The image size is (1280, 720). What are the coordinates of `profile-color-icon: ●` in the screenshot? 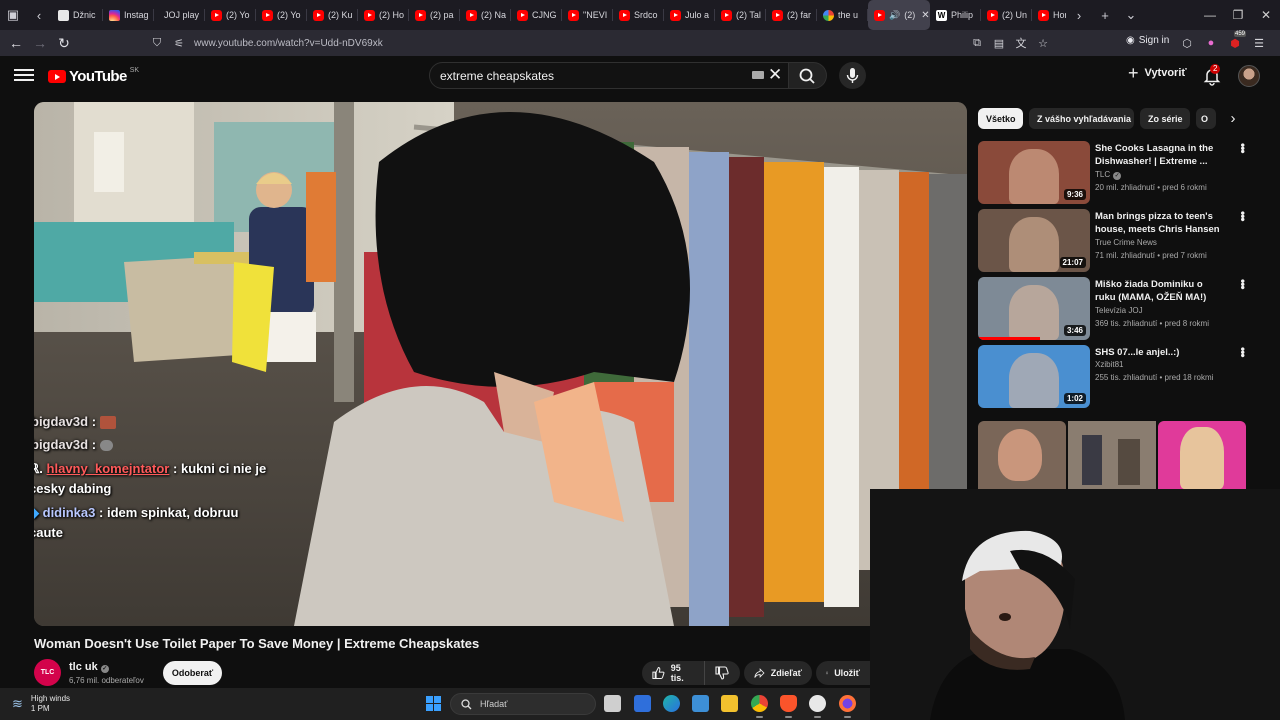 It's located at (1211, 43).